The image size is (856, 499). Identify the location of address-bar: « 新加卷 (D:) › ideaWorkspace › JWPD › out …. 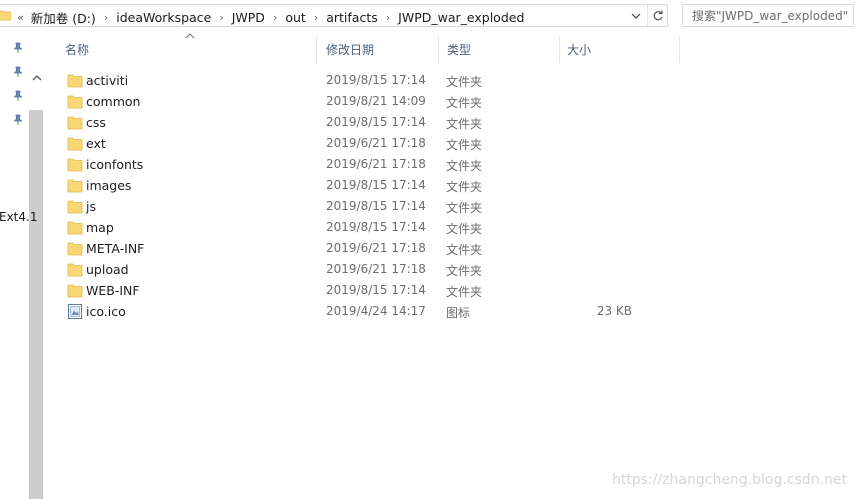
(334, 15).